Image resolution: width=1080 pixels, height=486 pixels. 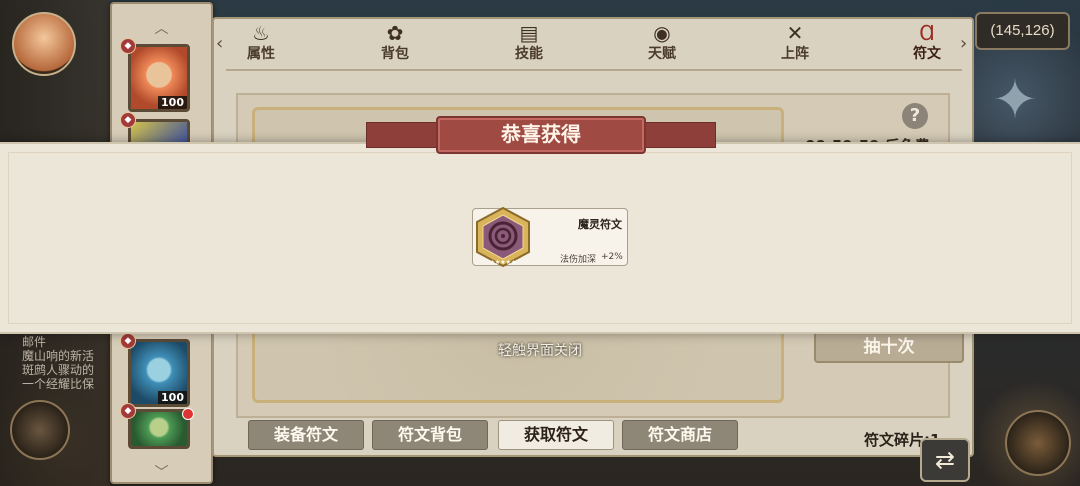 What do you see at coordinates (540, 351) in the screenshot?
I see `tap-to-close-hint: 轻触界面关闭` at bounding box center [540, 351].